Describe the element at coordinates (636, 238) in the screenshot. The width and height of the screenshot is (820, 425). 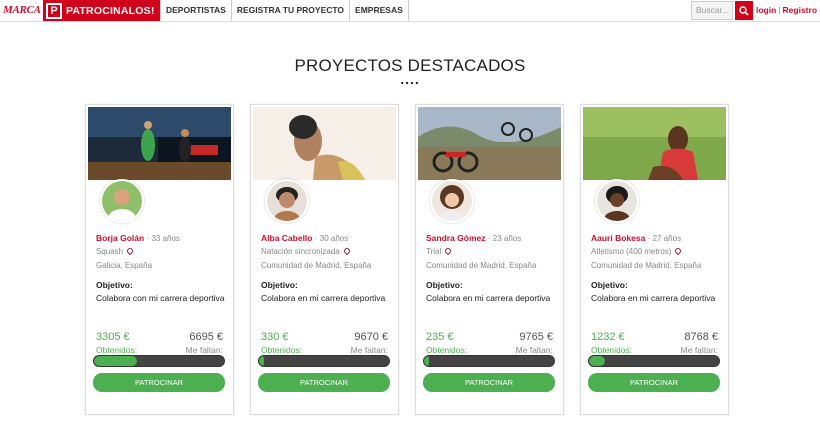
I see `athlete-name: Aauri Bokesa · 27 años` at that location.